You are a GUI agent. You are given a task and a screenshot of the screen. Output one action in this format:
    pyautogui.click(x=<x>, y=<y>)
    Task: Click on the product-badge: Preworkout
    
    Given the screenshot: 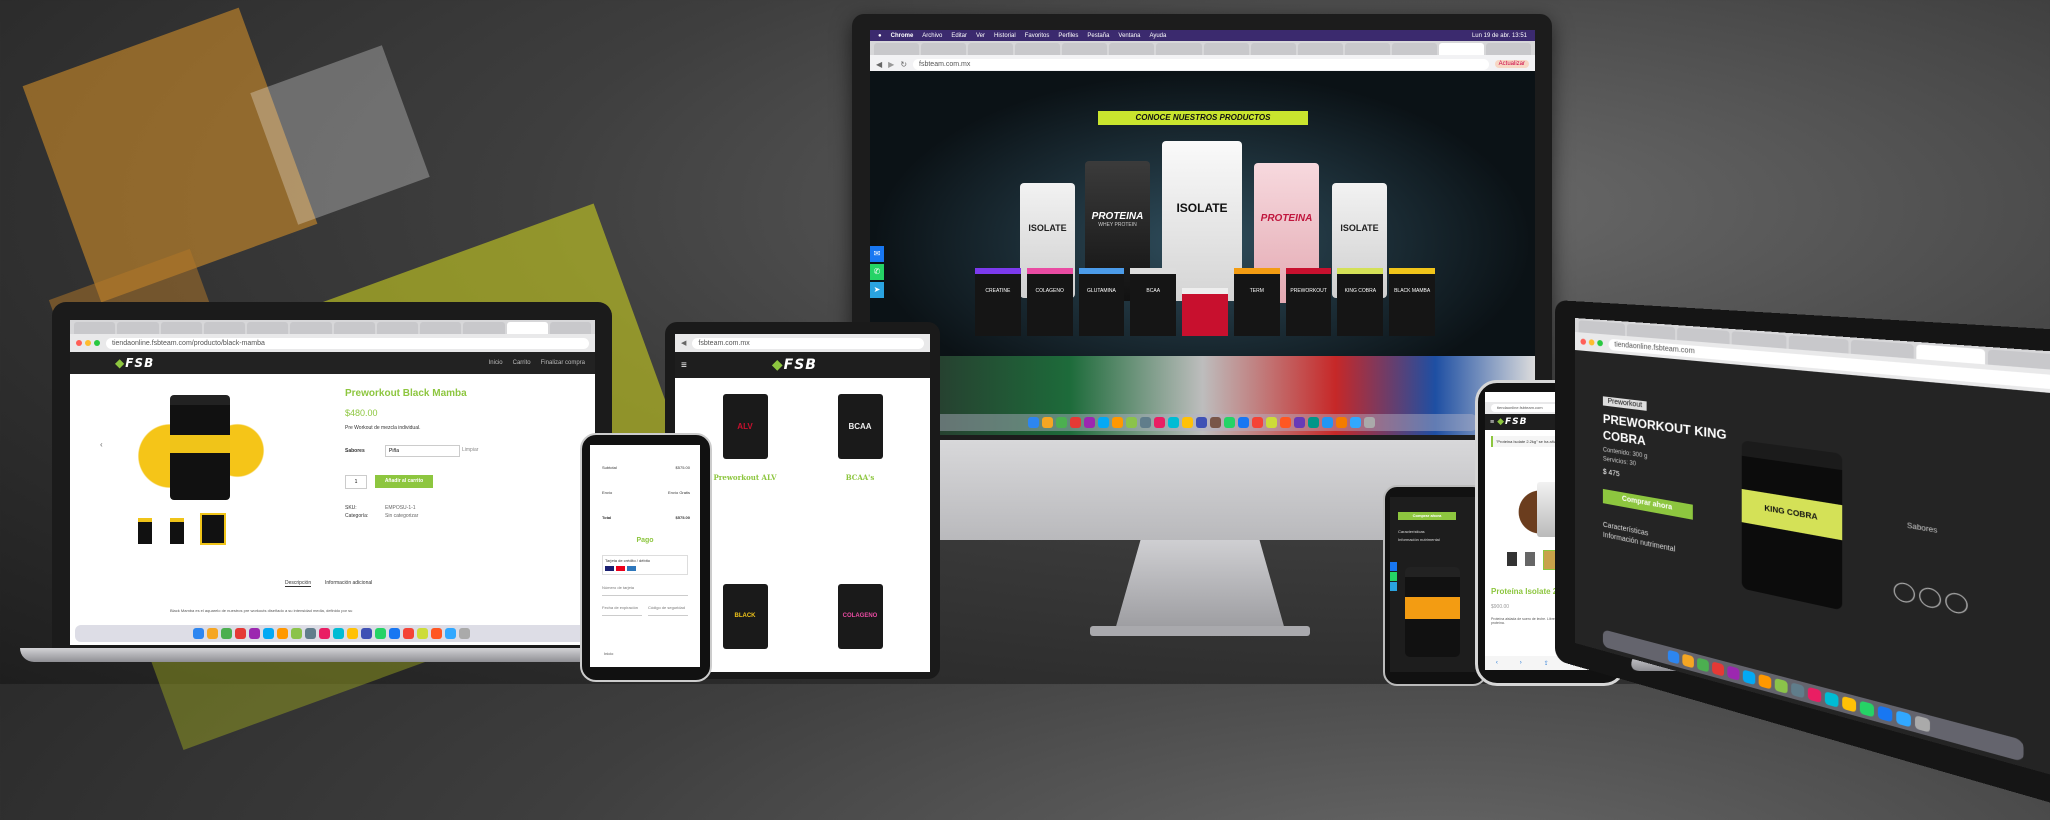 What is the action you would take?
    pyautogui.click(x=1625, y=403)
    